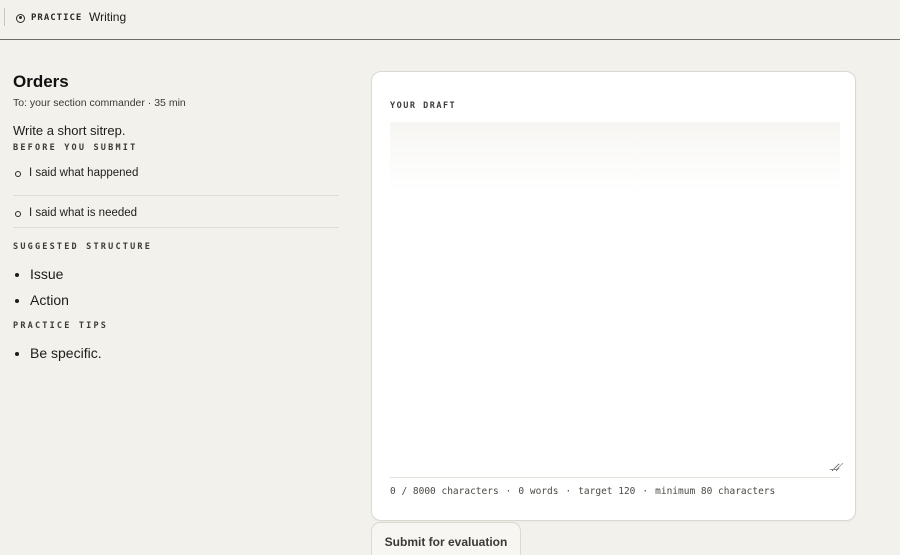  Describe the element at coordinates (61, 326) in the screenshot. I see `practice-tips-label: PRACTICE TIPS` at that location.